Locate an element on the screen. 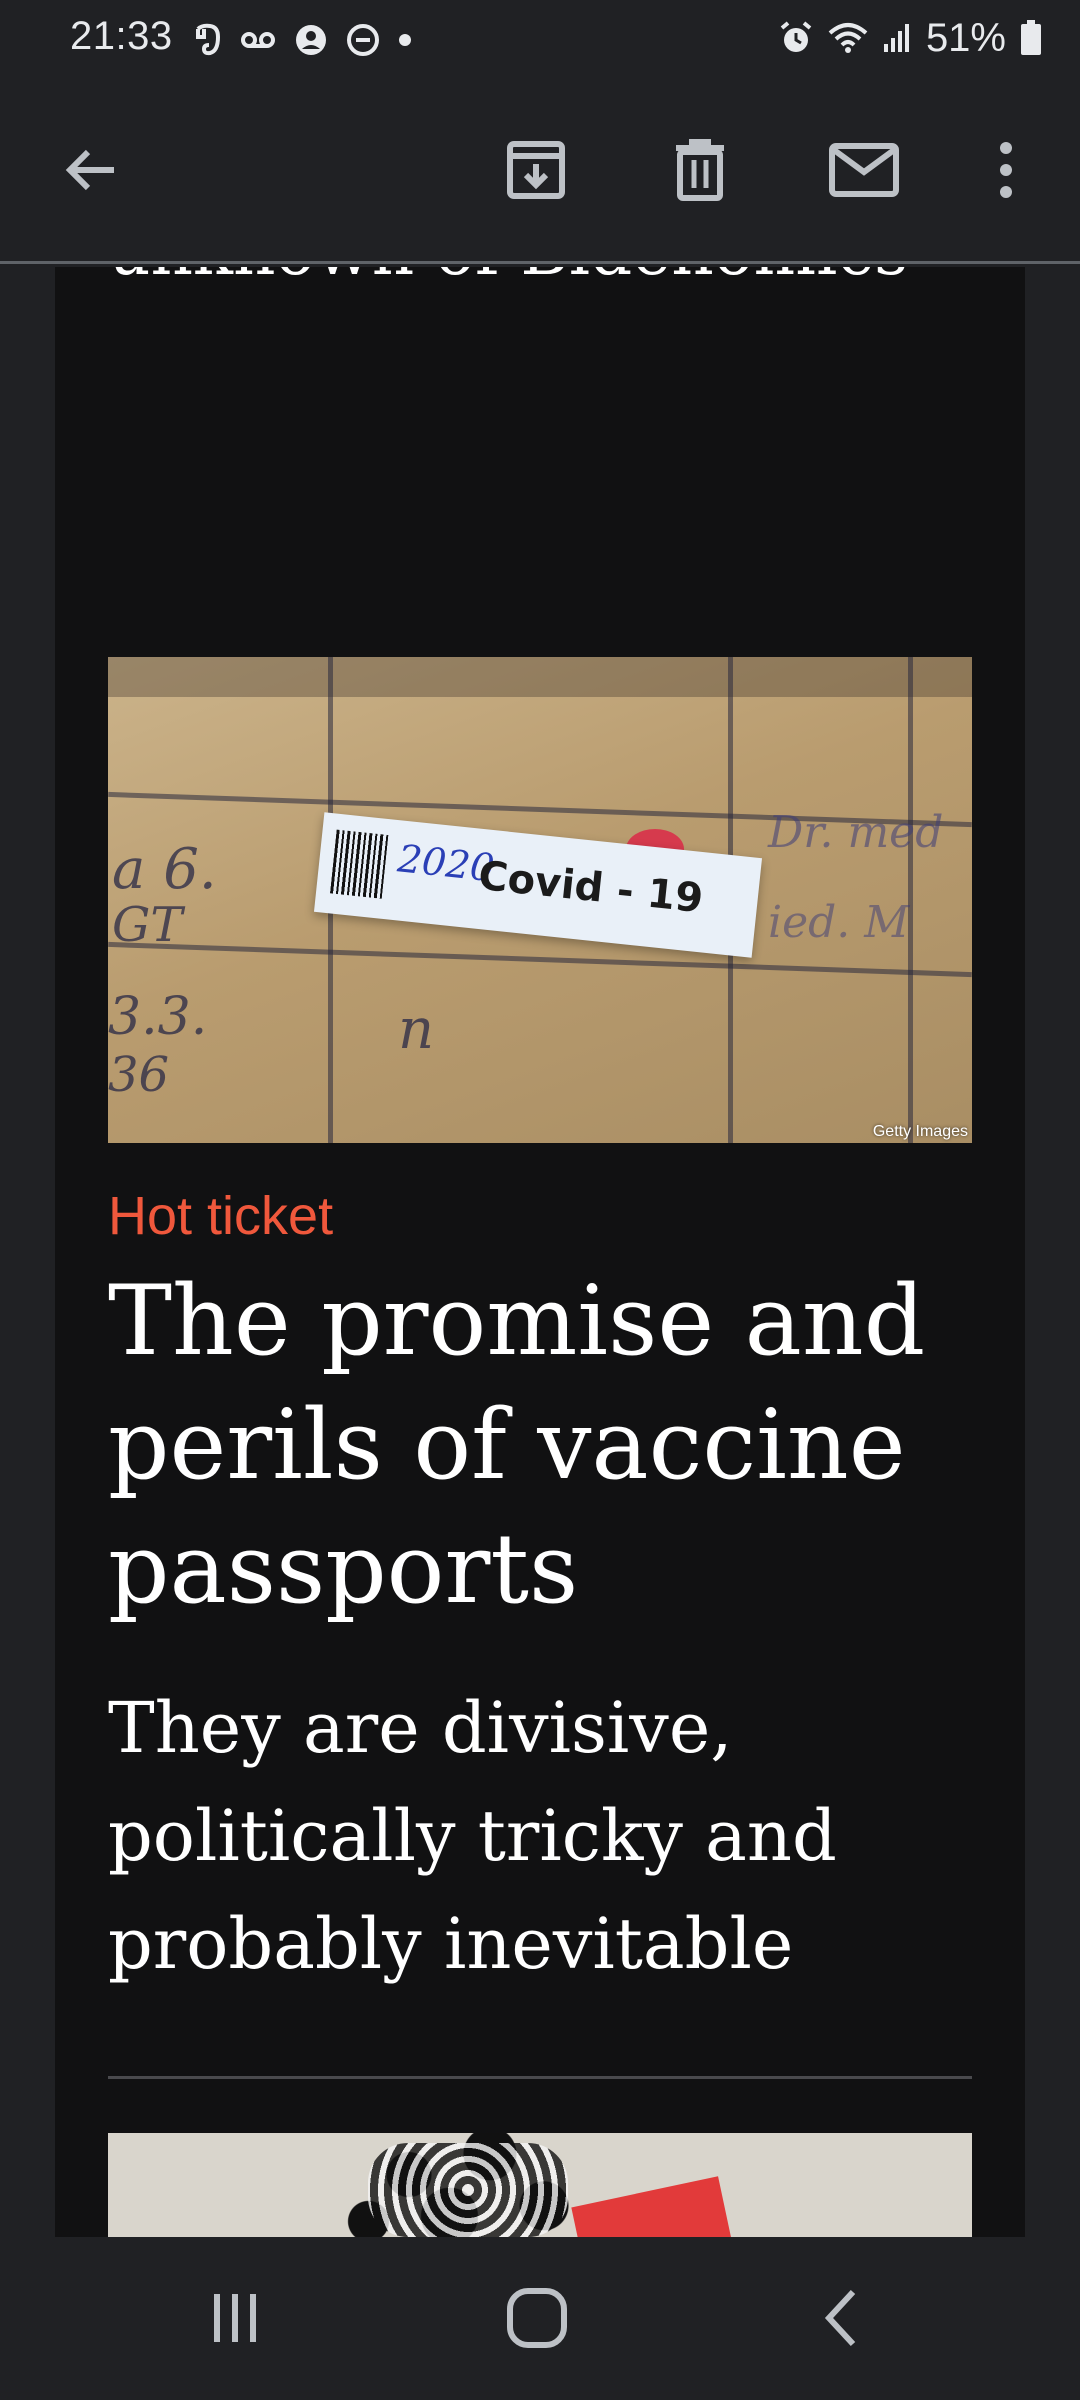 The image size is (1080, 2400). more-options-icon is located at coordinates (1006, 170).